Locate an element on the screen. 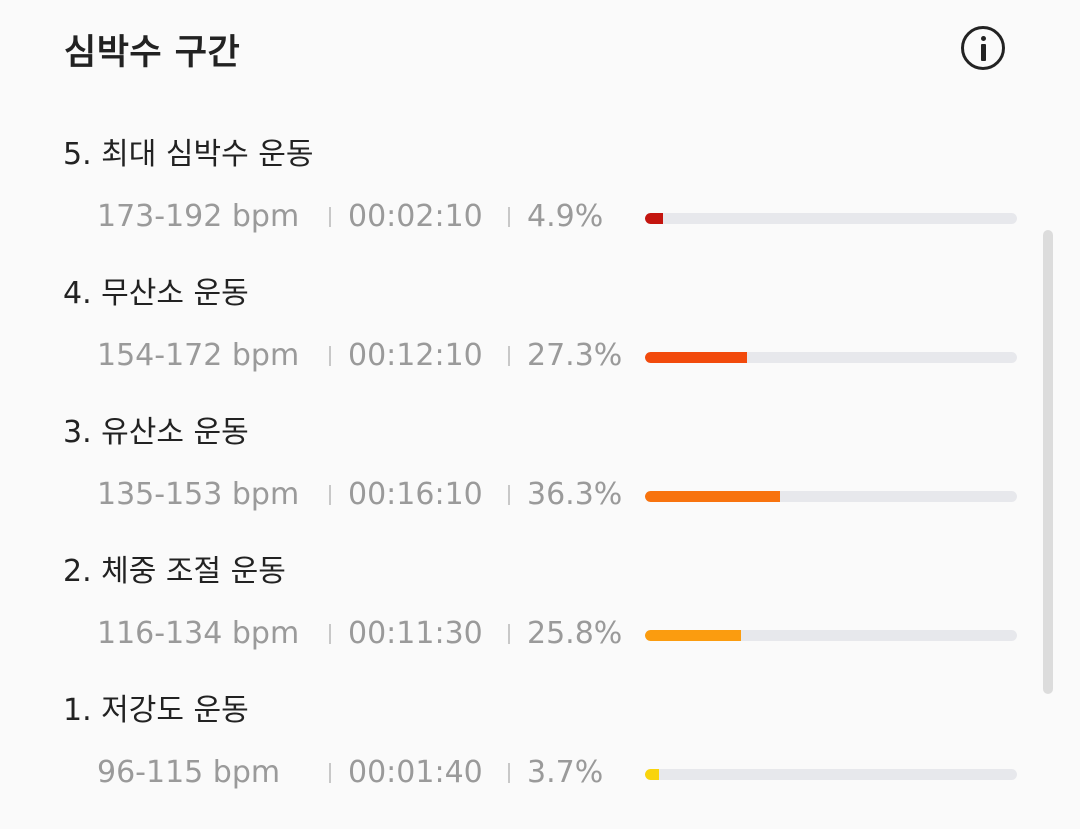  zone-bpm-range: 116-134 bpm is located at coordinates (198, 633).